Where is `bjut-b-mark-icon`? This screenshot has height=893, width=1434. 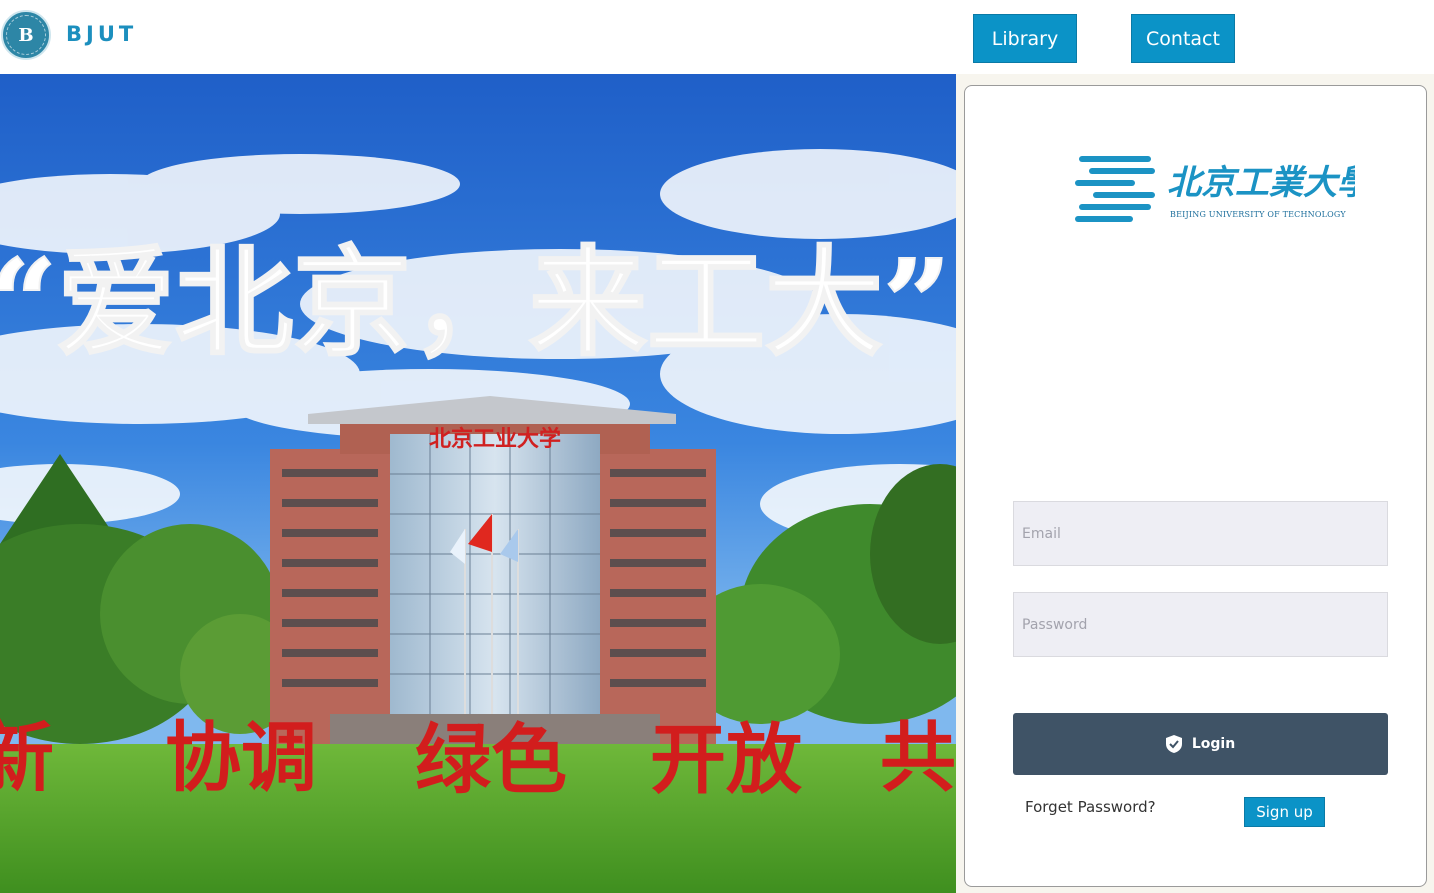
bjut-b-mark-icon is located at coordinates (1115, 189).